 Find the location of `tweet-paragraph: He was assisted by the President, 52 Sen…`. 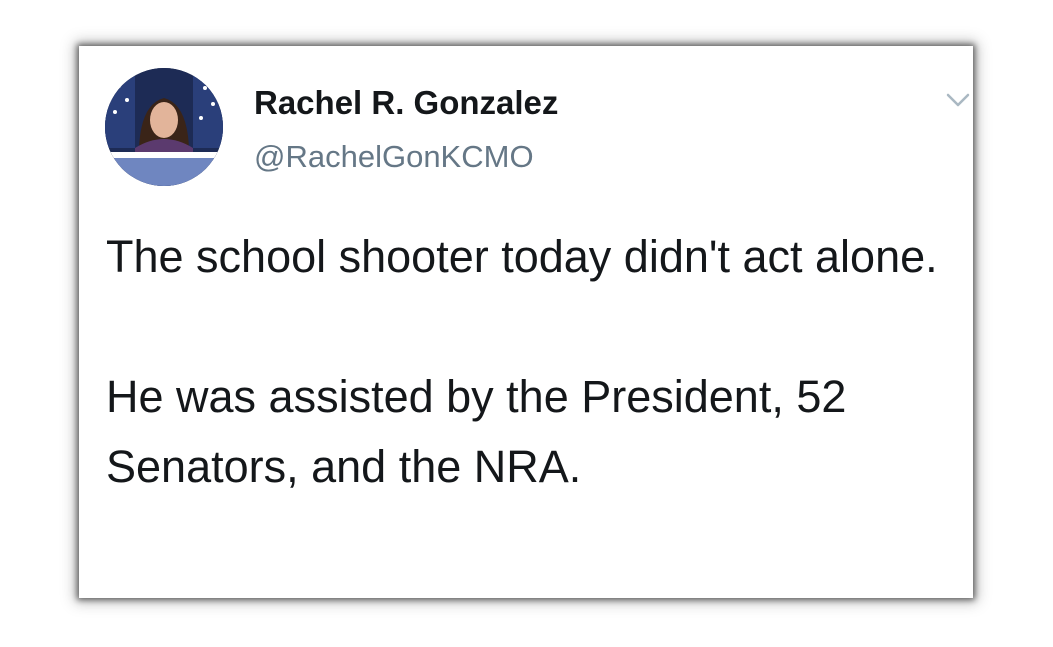

tweet-paragraph: He was assisted by the President, 52 Sen… is located at coordinates (476, 431).